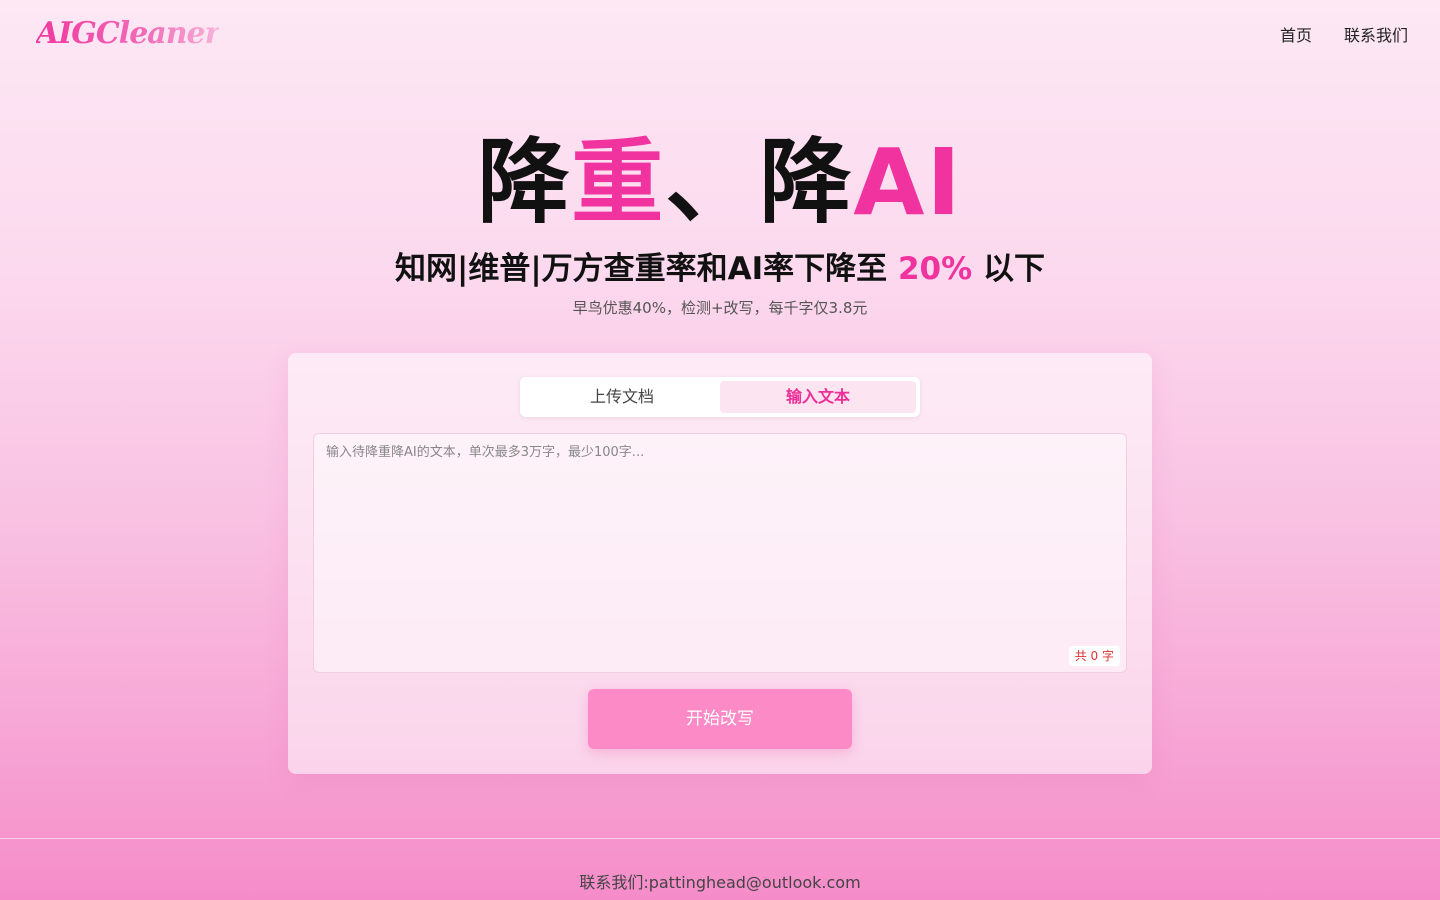 The image size is (1440, 900). Describe the element at coordinates (720, 838) in the screenshot. I see `footer-divider` at that location.